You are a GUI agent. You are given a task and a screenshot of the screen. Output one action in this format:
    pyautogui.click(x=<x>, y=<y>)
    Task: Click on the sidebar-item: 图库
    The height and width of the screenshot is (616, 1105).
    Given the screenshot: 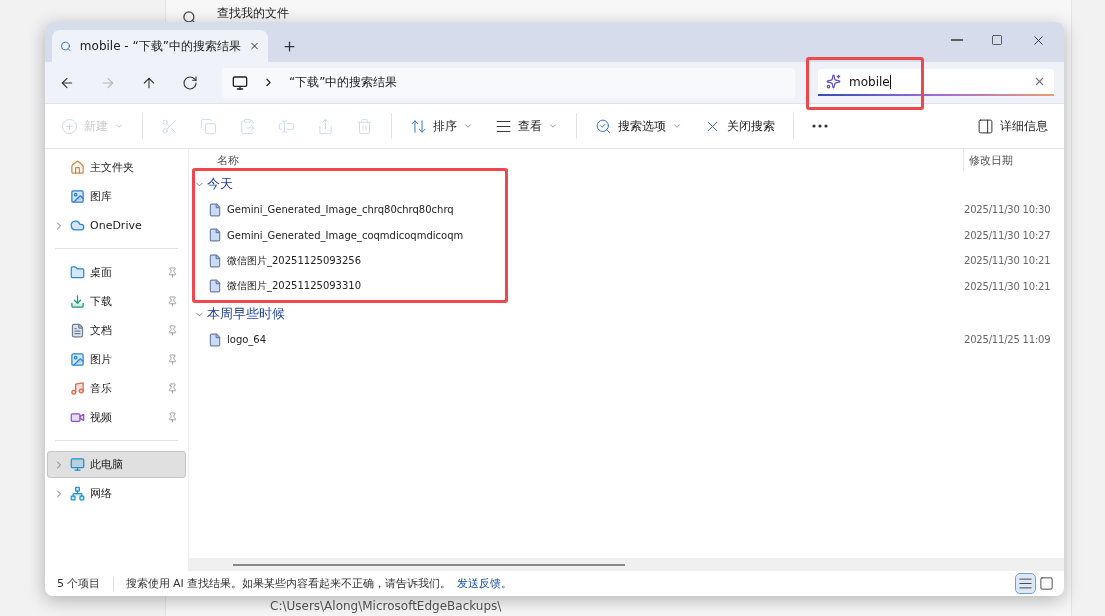 What is the action you would take?
    pyautogui.click(x=116, y=196)
    